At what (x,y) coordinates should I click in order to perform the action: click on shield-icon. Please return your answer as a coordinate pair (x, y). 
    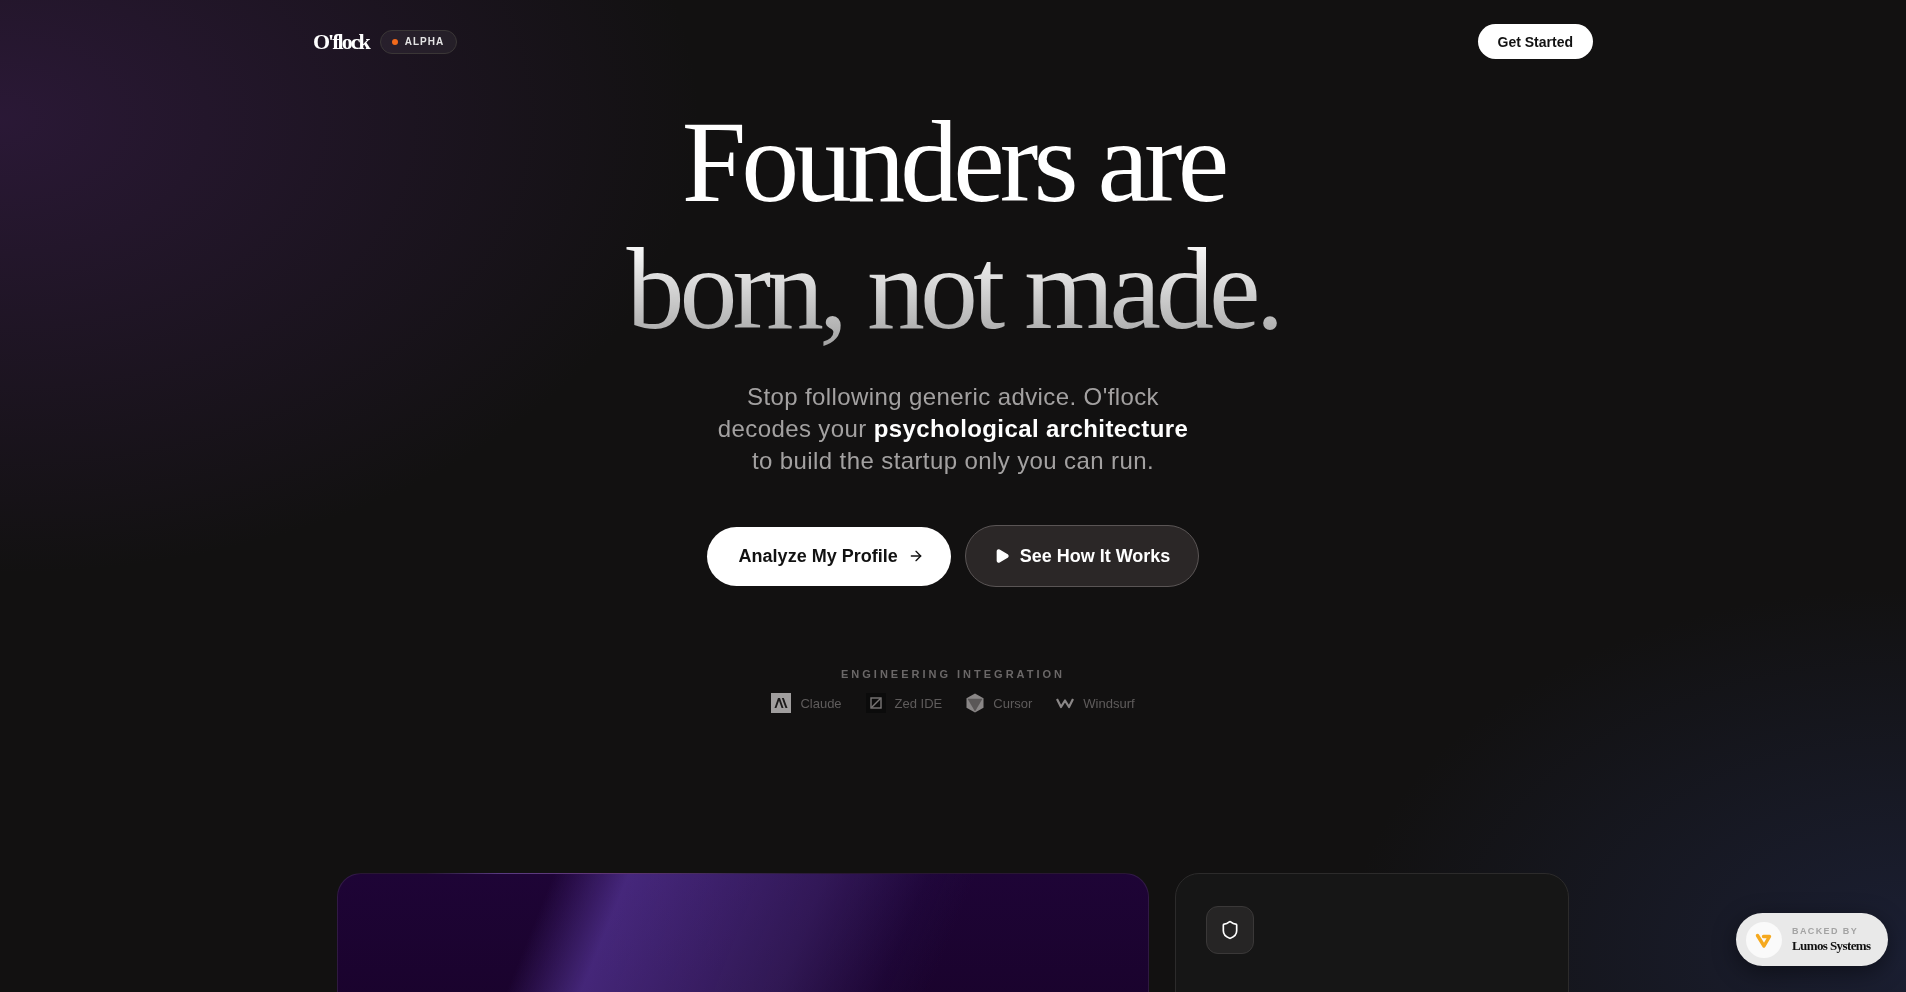
    Looking at the image, I should click on (1230, 930).